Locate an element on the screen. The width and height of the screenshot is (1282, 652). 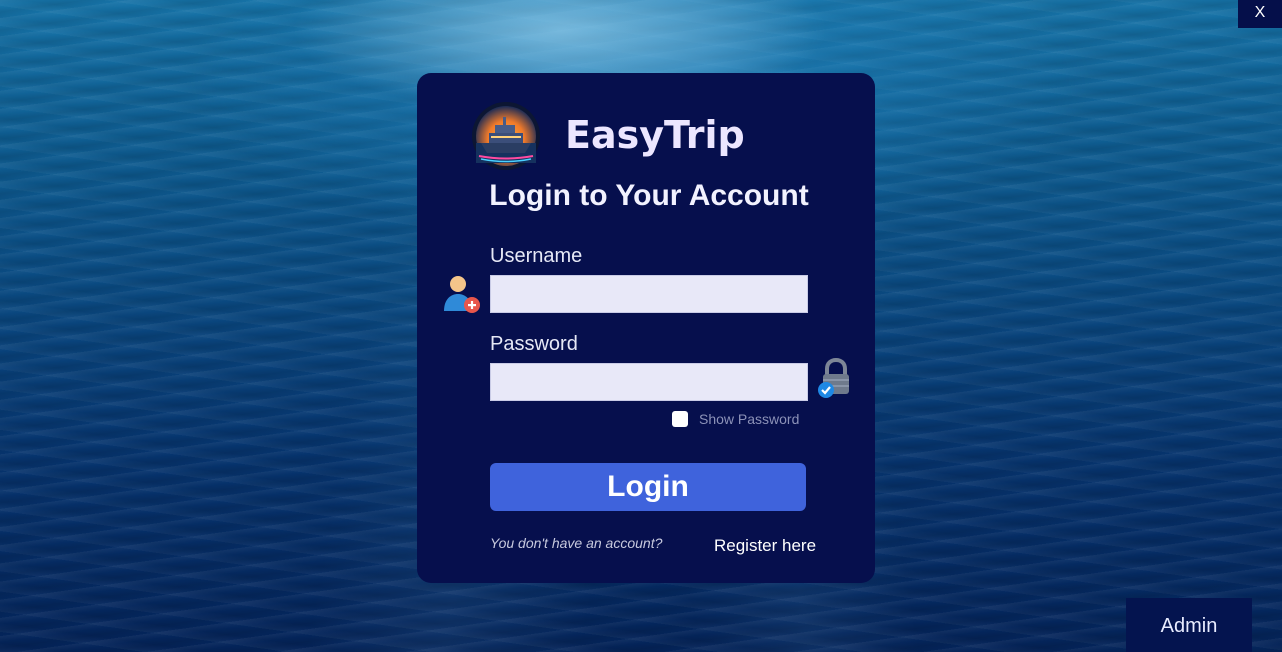
password-label: Password is located at coordinates (534, 344).